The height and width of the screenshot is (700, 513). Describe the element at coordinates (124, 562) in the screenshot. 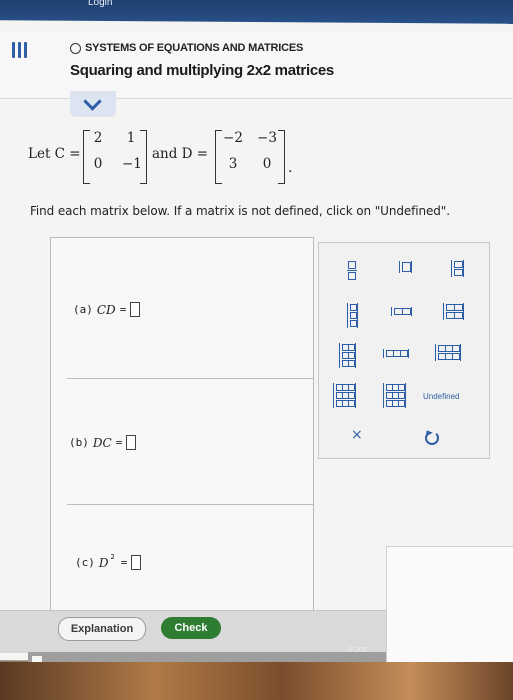

I see `answer-c-equals: =` at that location.